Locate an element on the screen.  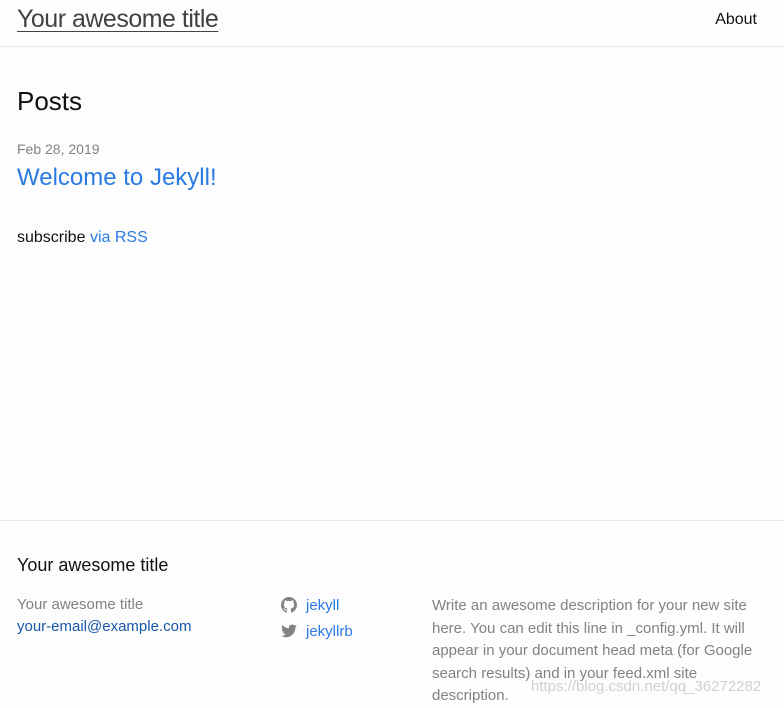
post-title-link: Welcome to Jekyll! is located at coordinates (117, 178).